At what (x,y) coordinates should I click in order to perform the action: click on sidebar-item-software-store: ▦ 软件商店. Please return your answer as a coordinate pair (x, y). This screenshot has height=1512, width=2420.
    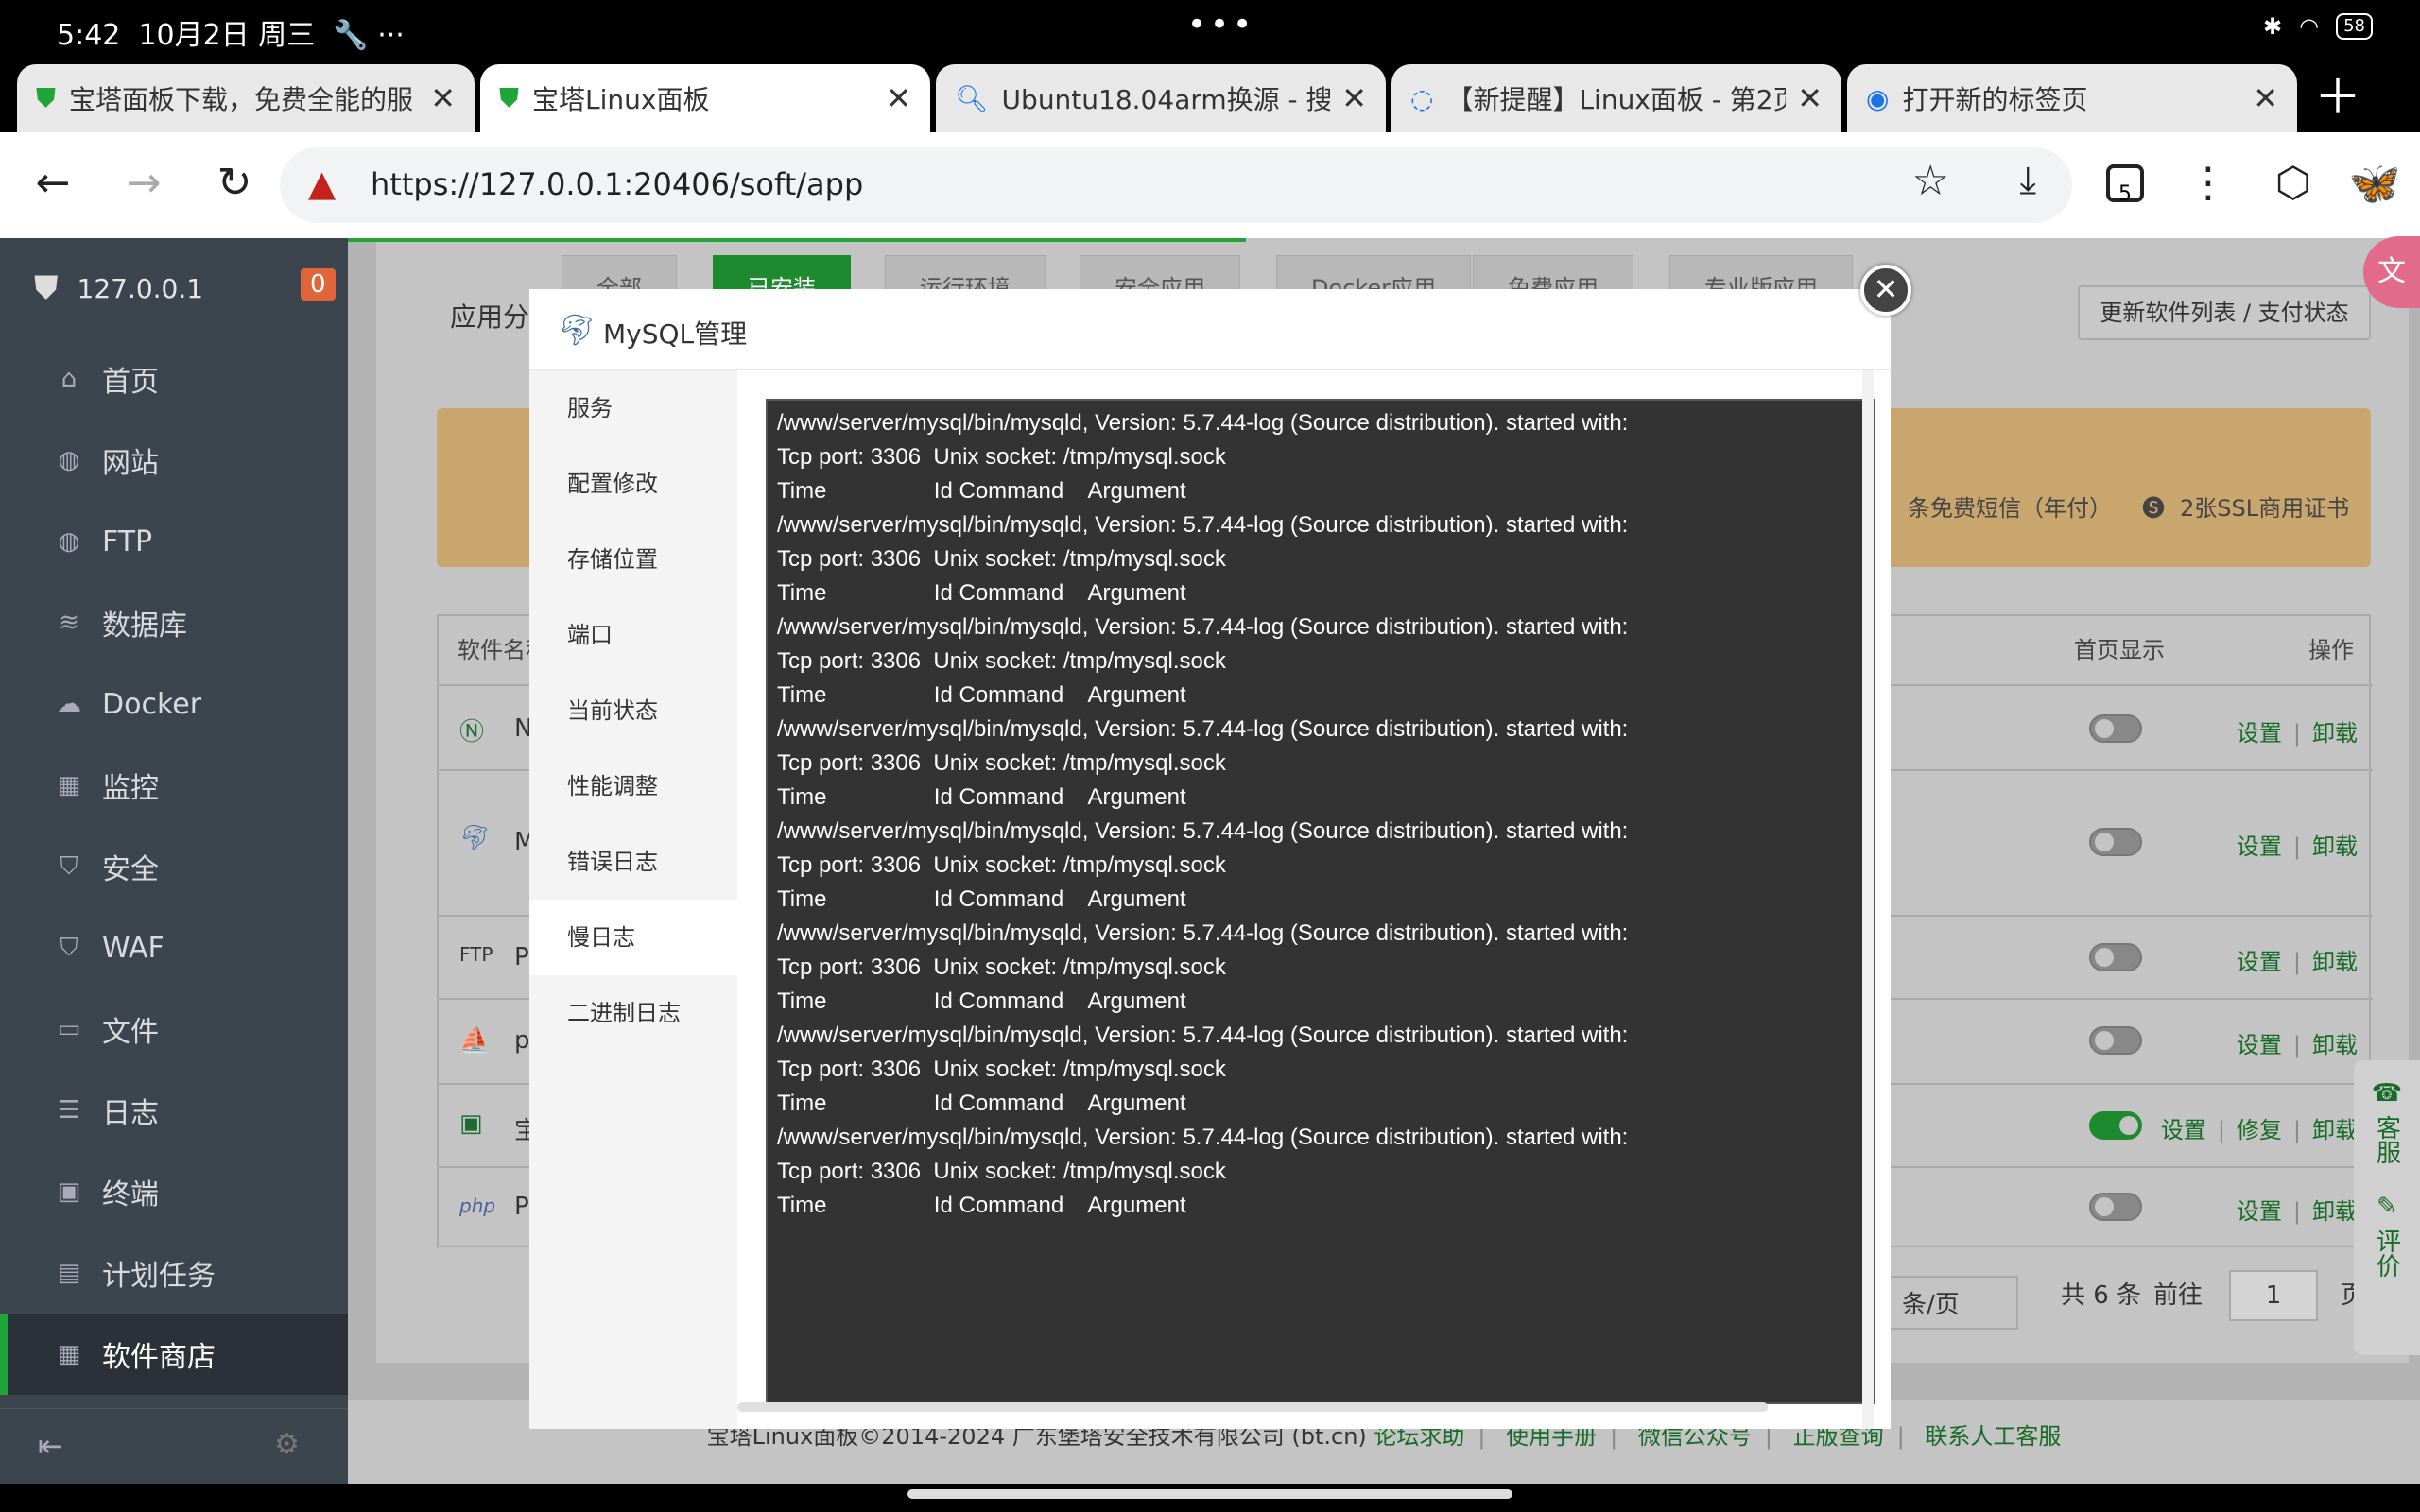
    Looking at the image, I should click on (174, 1354).